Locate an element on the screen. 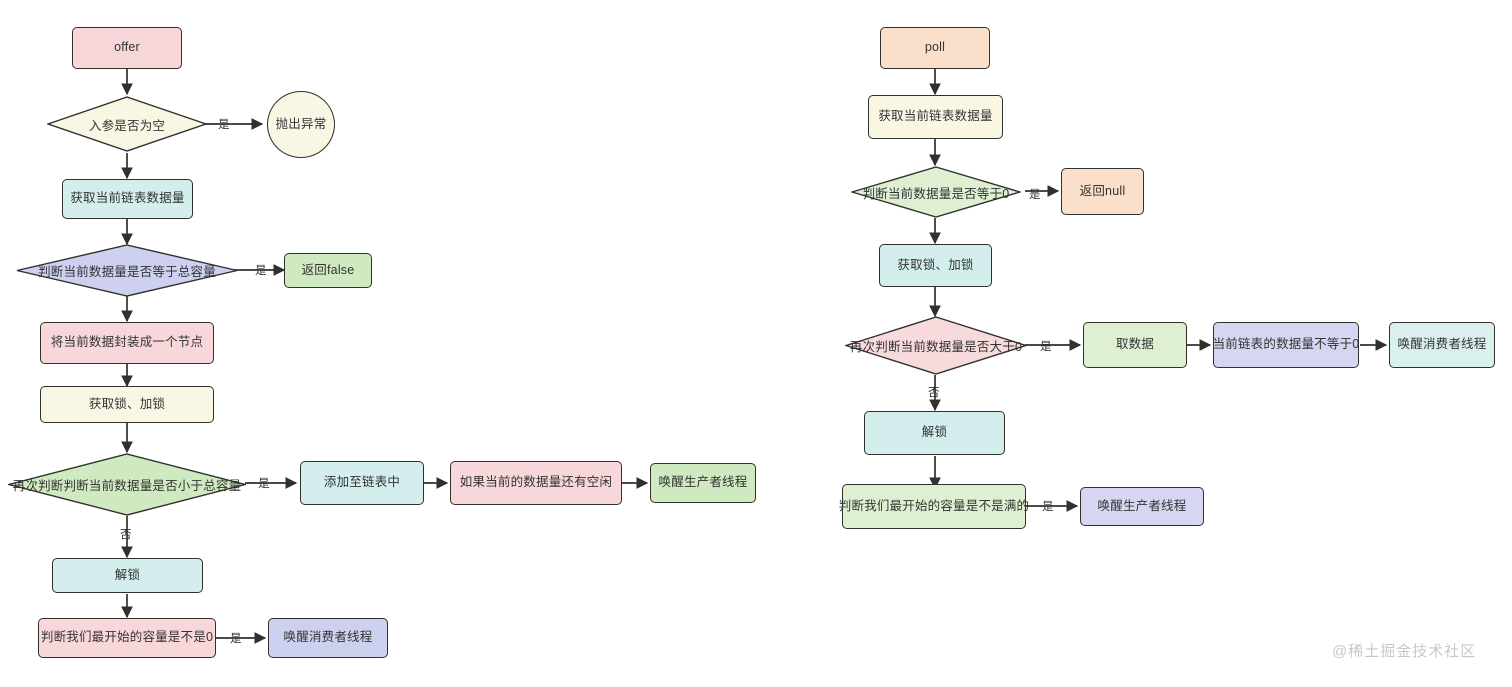 The image size is (1512, 687). node-wake-producer: 唤醒生产者线程 is located at coordinates (703, 483).